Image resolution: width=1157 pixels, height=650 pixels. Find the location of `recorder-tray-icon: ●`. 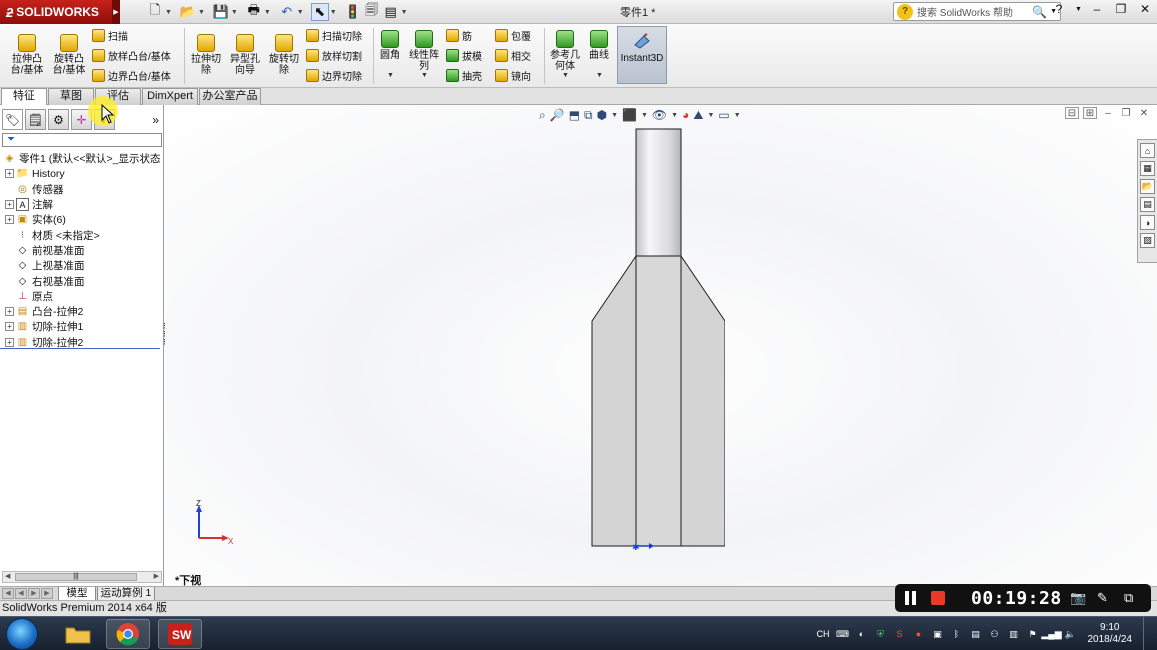

recorder-tray-icon: ● is located at coordinates (919, 634).